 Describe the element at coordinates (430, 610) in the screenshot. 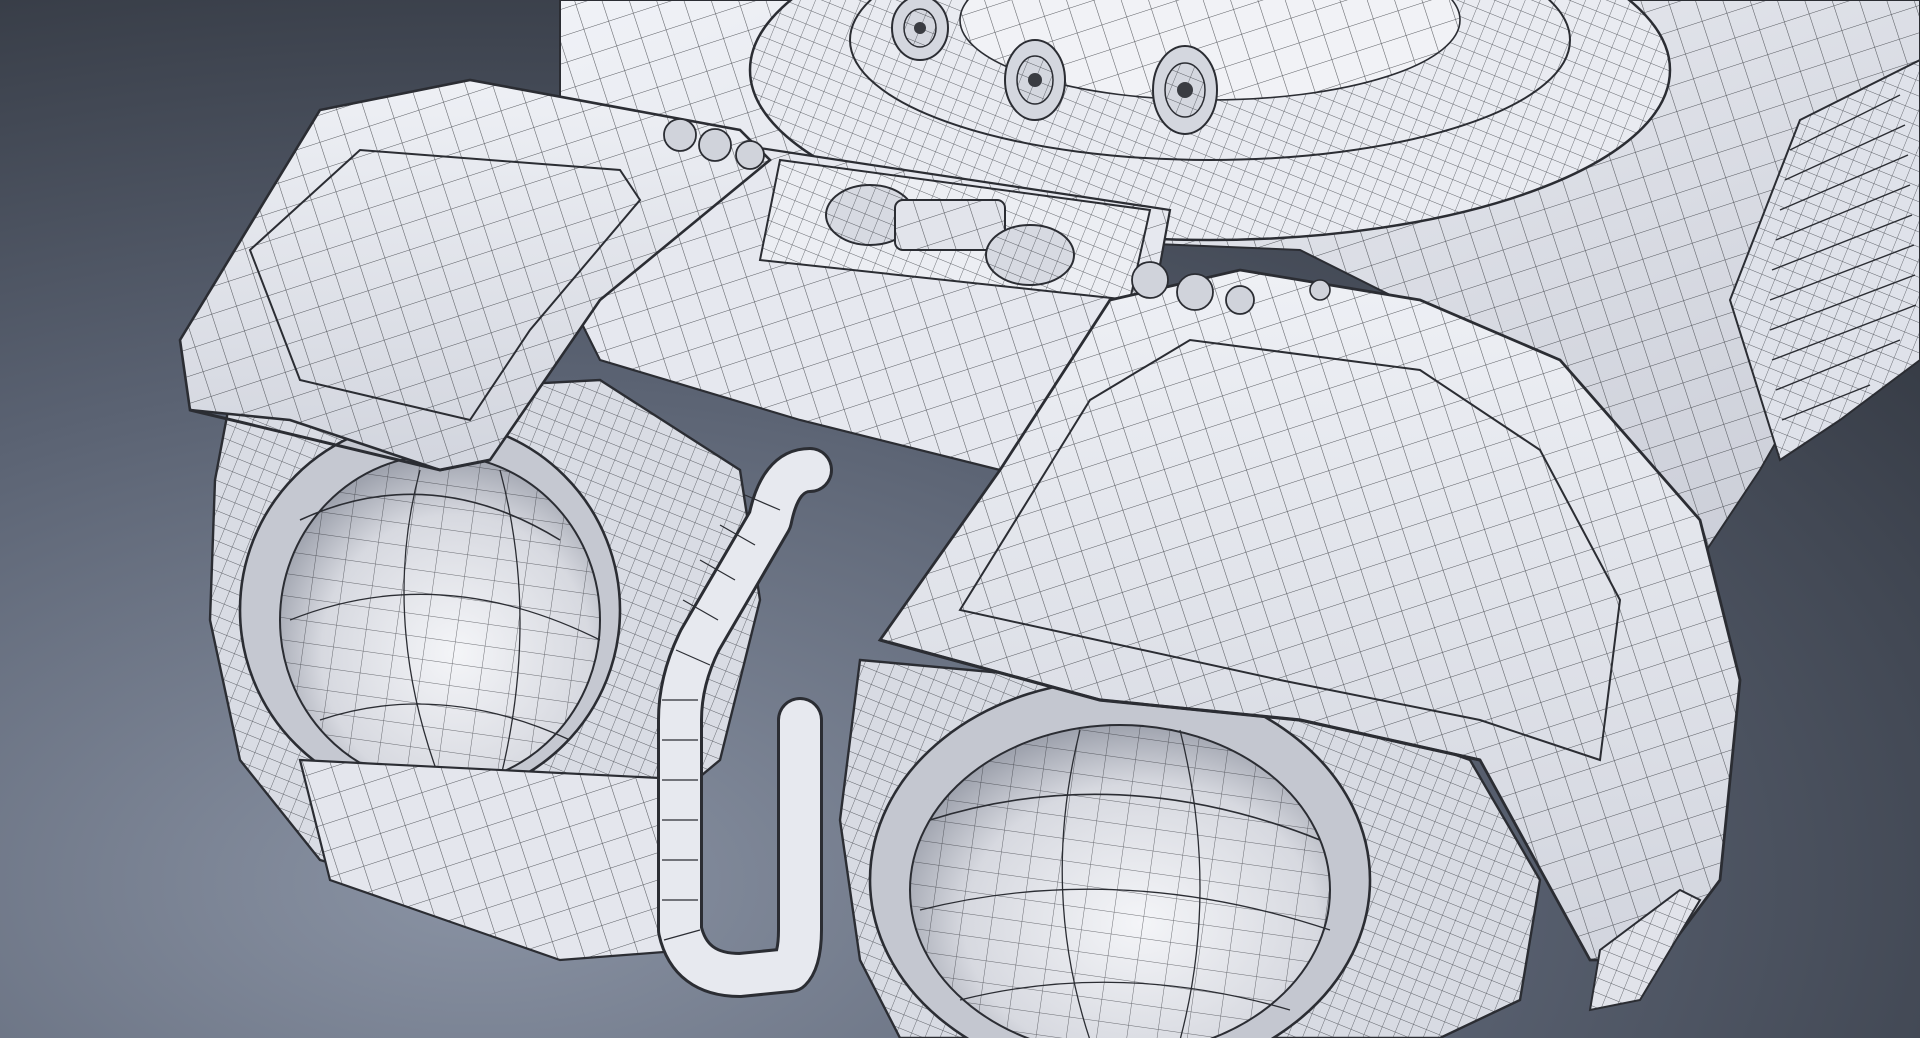

I see `left-lens` at that location.